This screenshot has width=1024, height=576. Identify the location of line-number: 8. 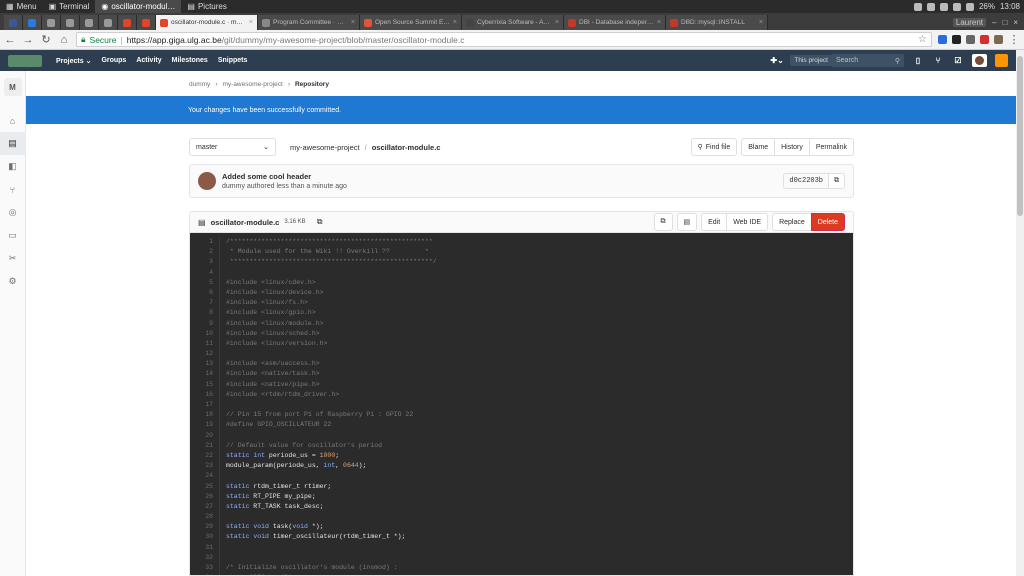
(201, 313).